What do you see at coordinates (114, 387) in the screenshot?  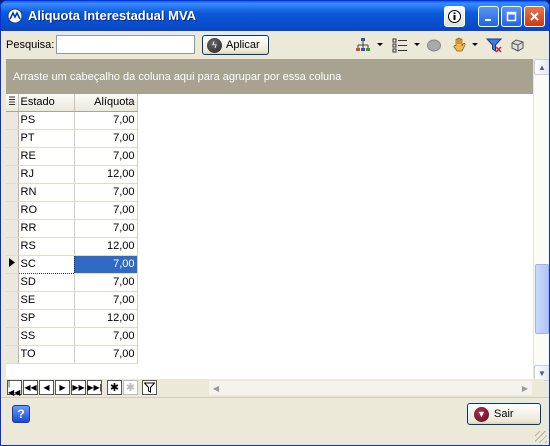 I see `insert-record-button: ✱` at bounding box center [114, 387].